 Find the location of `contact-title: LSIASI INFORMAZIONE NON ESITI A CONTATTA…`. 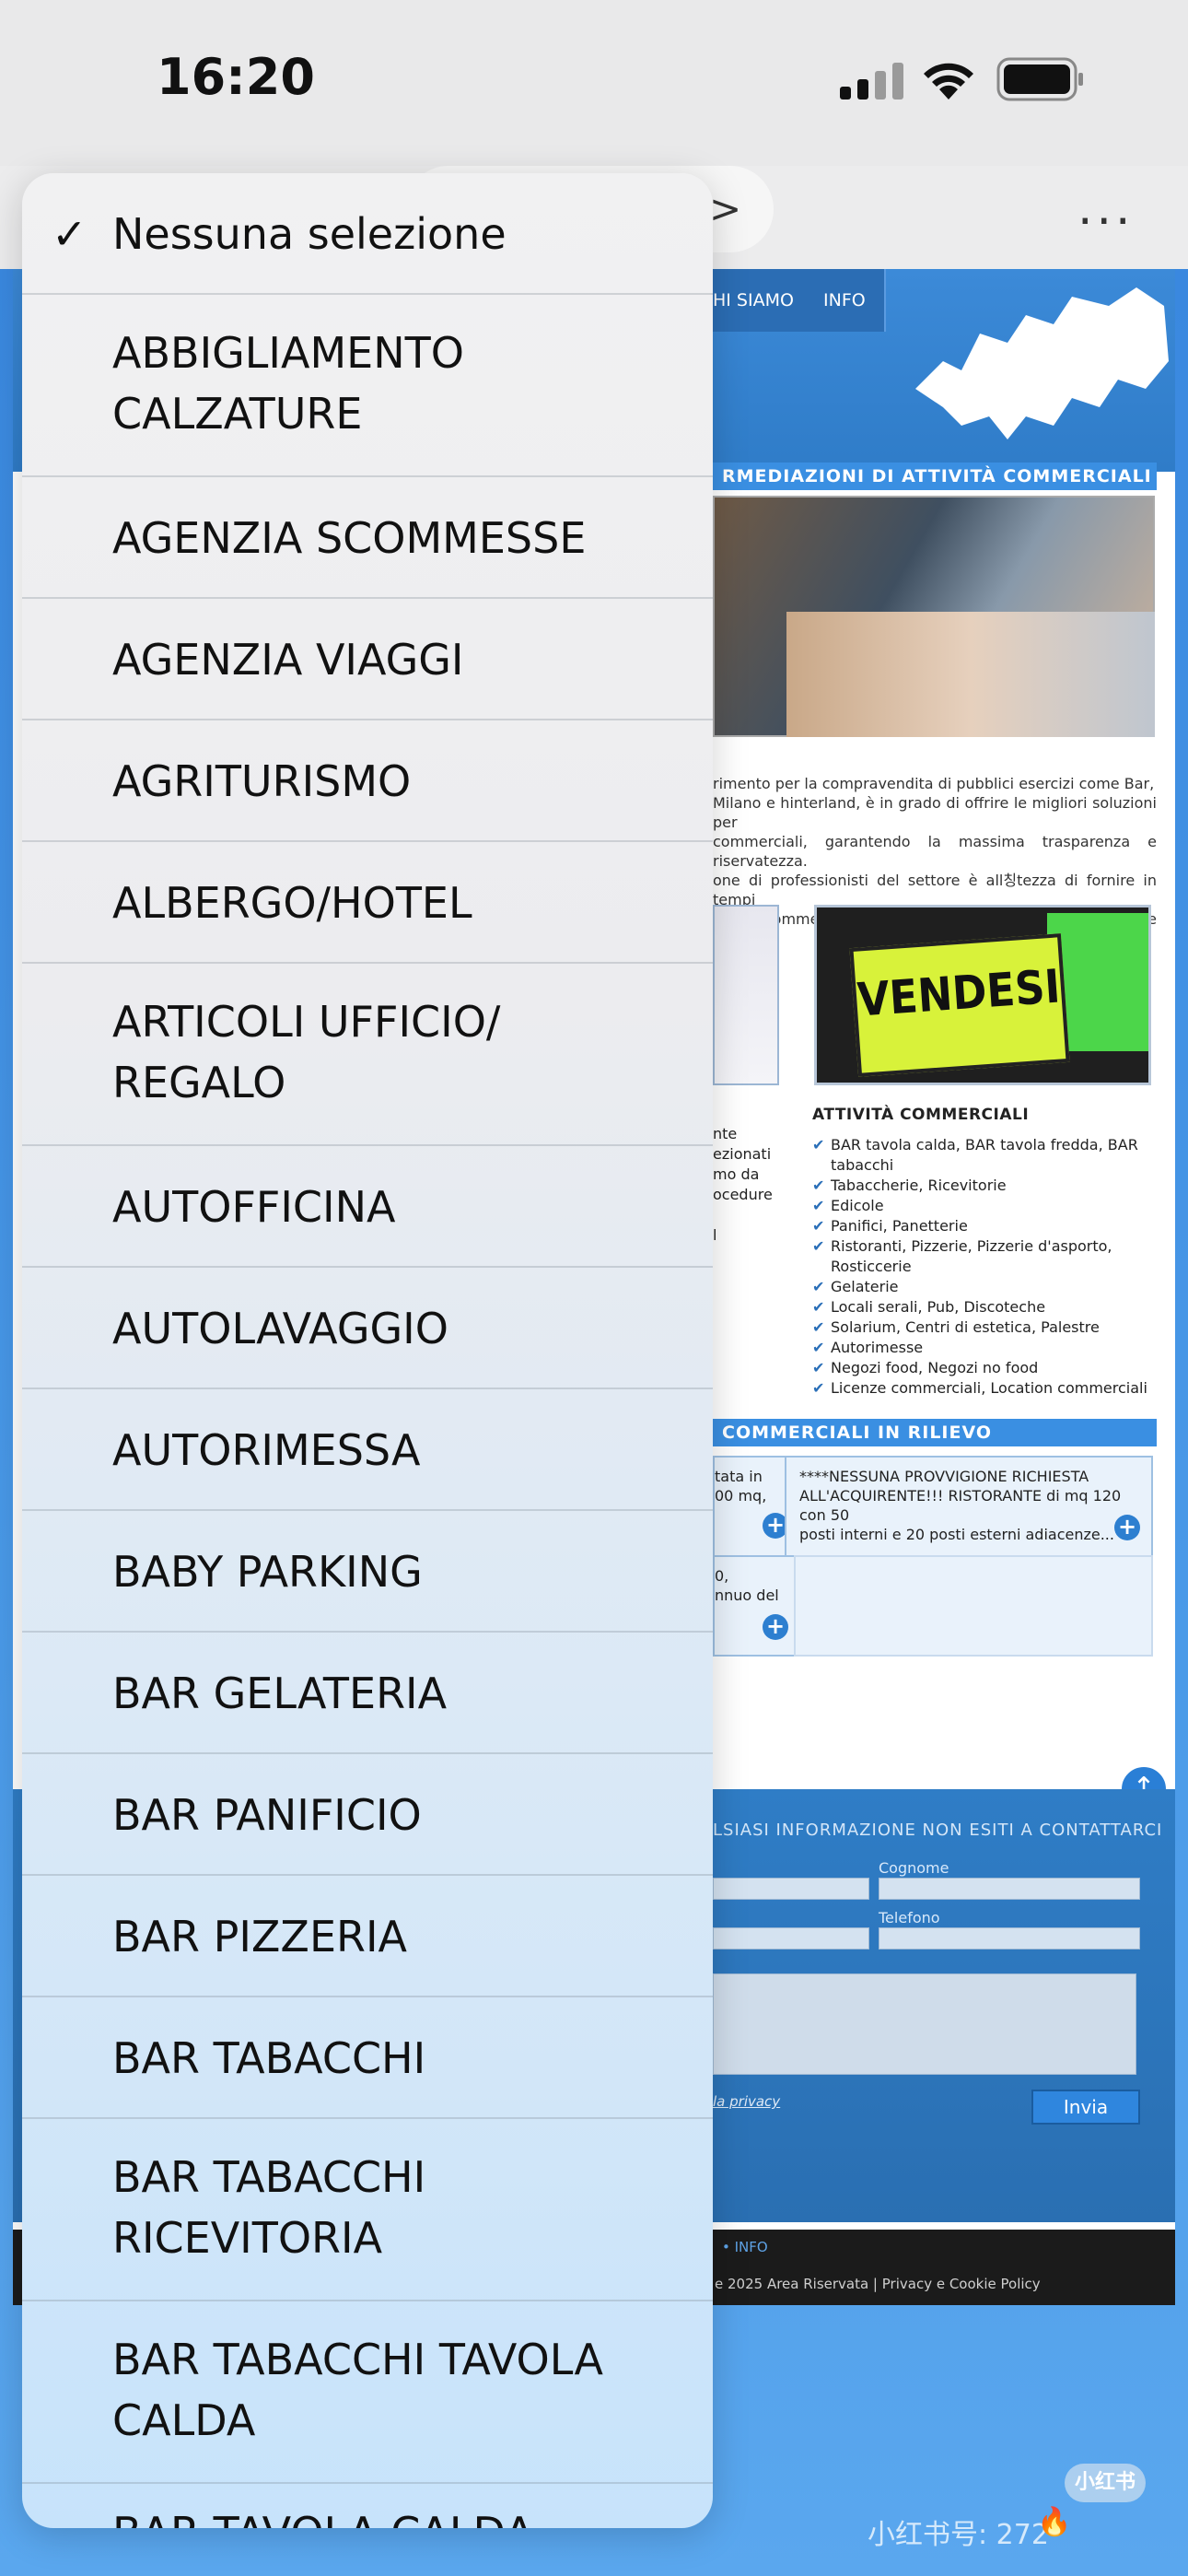

contact-title: LSIASI INFORMAZIONE NON ESITI A CONTATTA… is located at coordinates (938, 1830).